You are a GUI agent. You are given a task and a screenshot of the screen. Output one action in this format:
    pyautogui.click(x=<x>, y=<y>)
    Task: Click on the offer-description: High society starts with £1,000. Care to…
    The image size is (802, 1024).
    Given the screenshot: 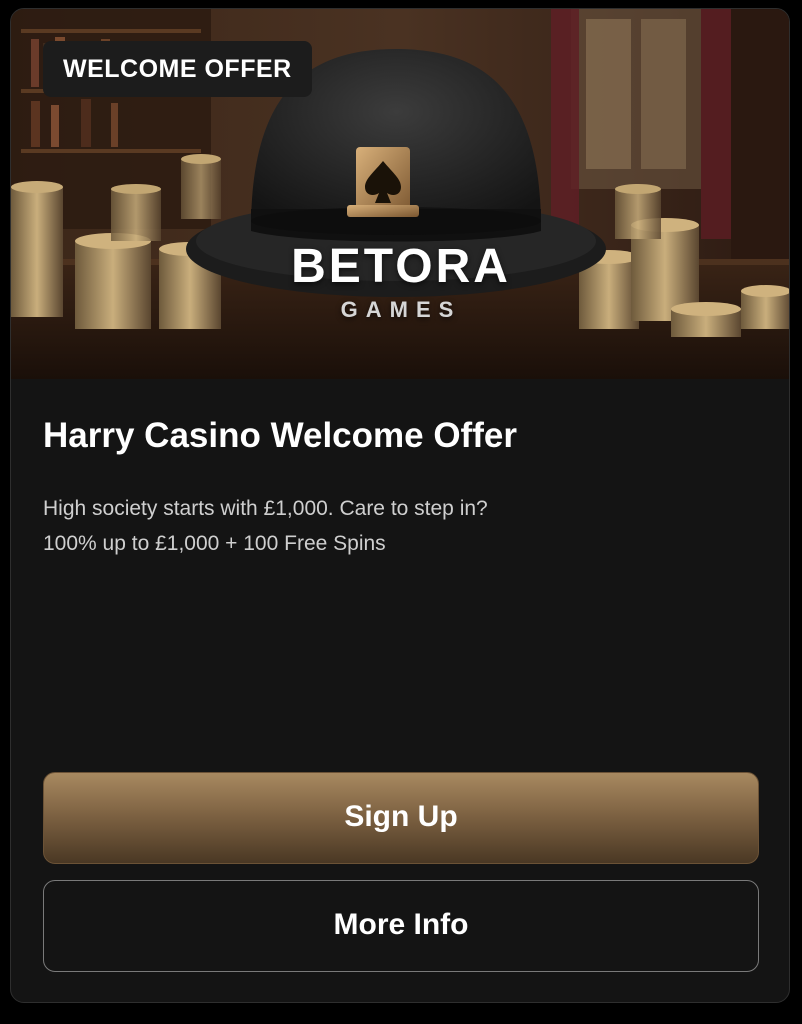 What is the action you would take?
    pyautogui.click(x=265, y=526)
    